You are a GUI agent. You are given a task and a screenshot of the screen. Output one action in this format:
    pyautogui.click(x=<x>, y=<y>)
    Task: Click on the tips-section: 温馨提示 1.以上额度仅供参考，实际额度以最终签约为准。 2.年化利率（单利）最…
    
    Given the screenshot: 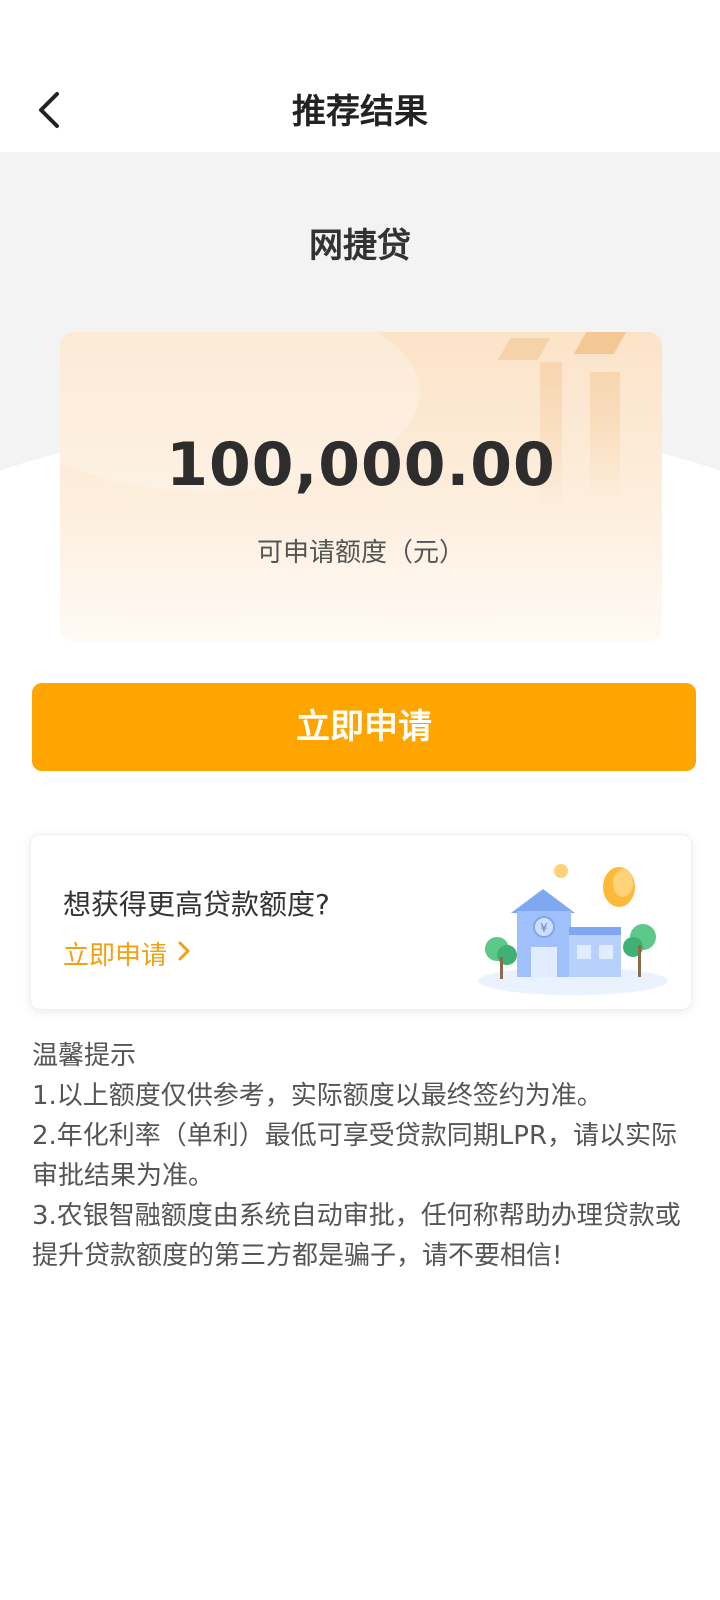 What is the action you would take?
    pyautogui.click(x=362, y=1156)
    